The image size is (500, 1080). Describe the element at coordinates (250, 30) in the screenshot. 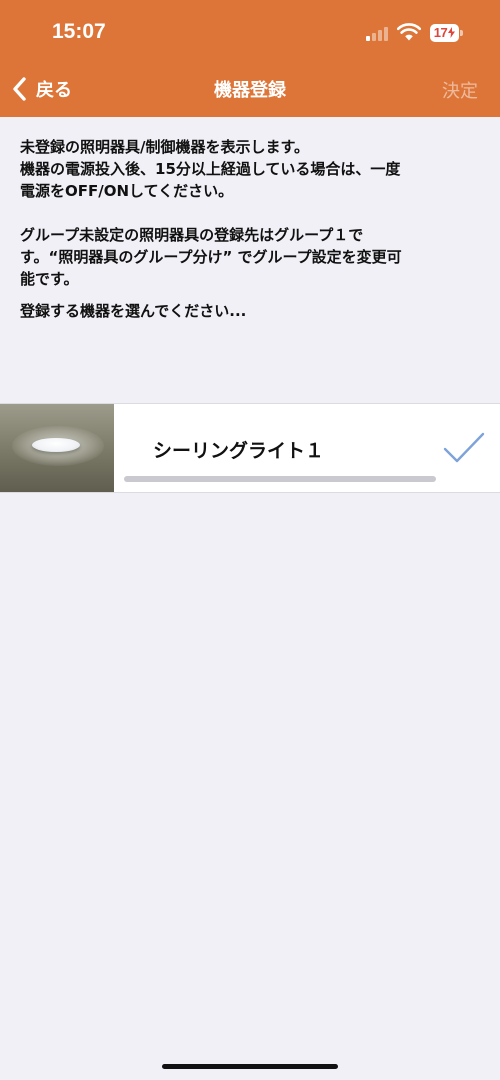

I see `status-bar: 15:07 17` at that location.